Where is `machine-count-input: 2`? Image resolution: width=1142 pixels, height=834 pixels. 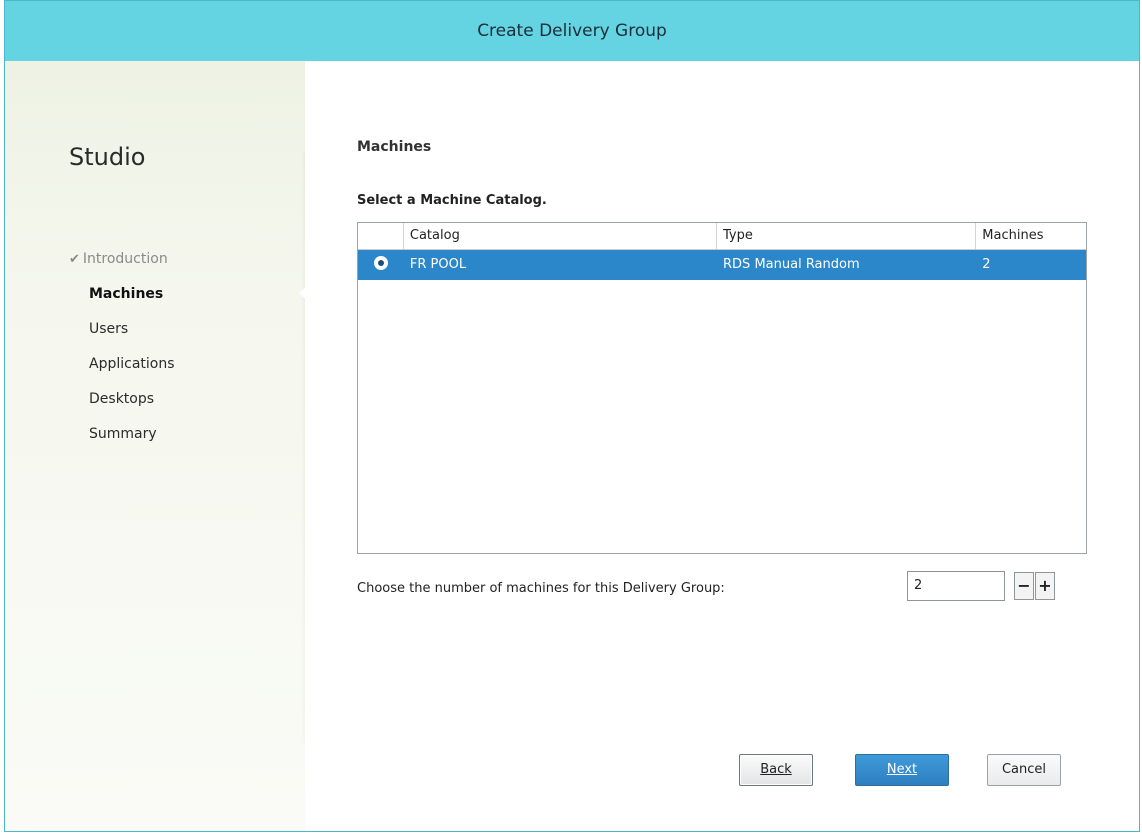
machine-count-input: 2 is located at coordinates (956, 586).